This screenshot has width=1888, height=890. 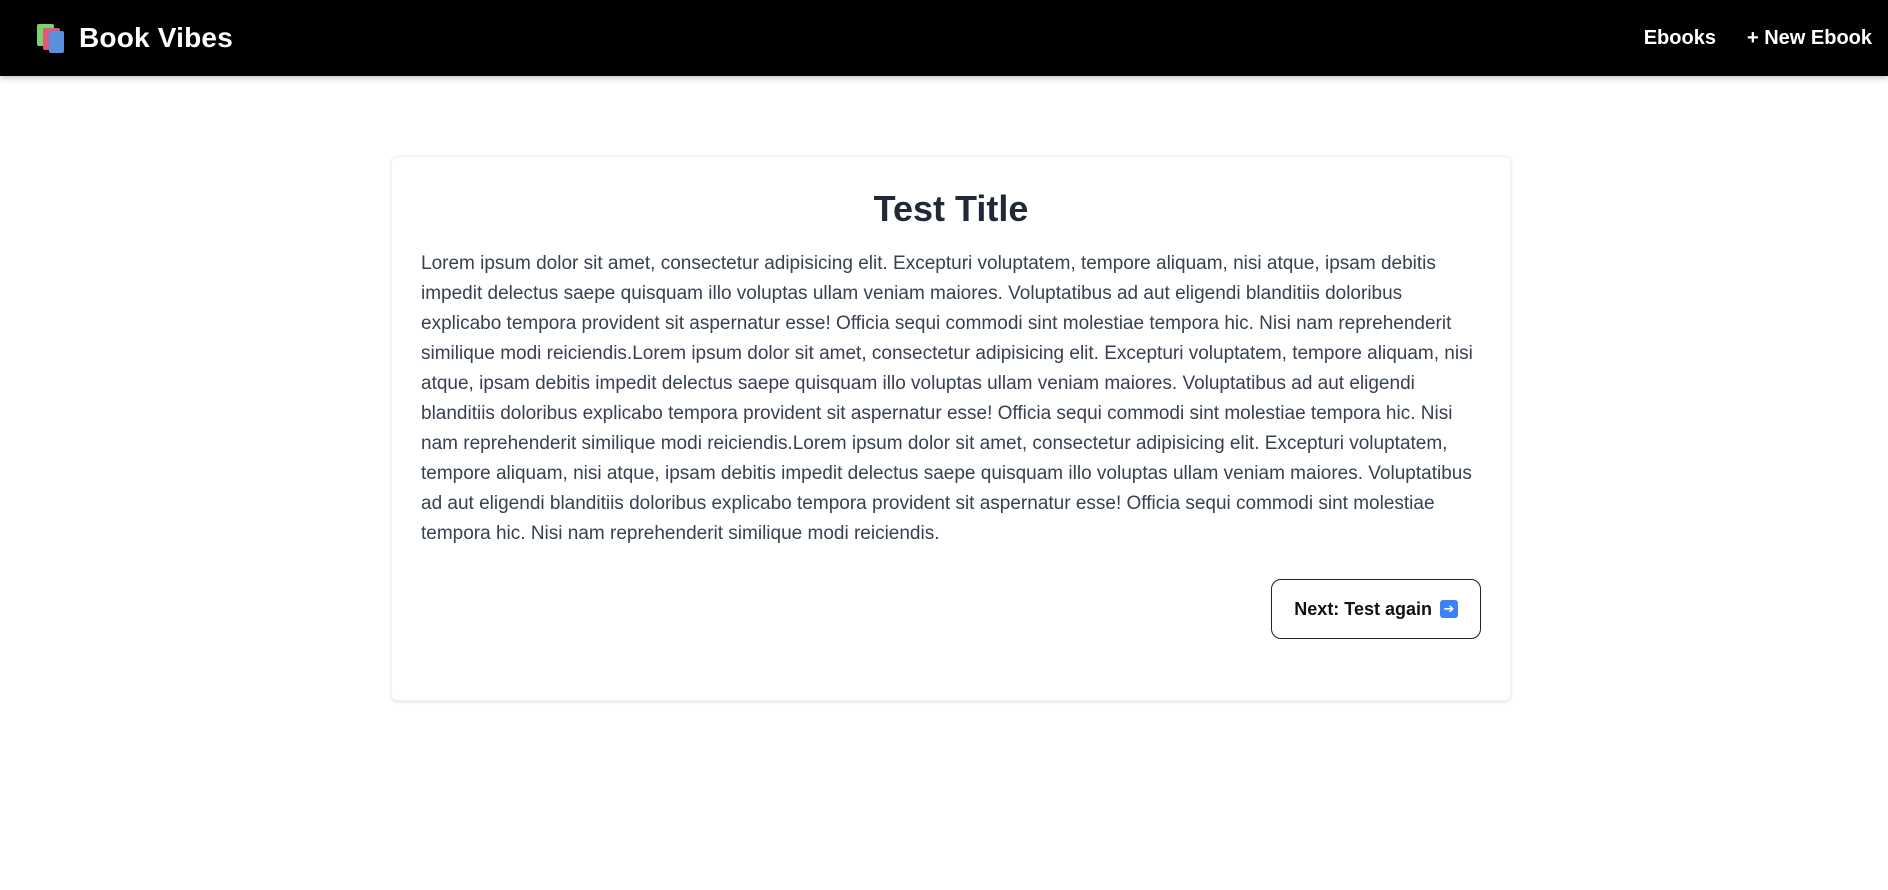 What do you see at coordinates (1742, 38) in the screenshot?
I see `main-nav: Ebooks + New Ebook` at bounding box center [1742, 38].